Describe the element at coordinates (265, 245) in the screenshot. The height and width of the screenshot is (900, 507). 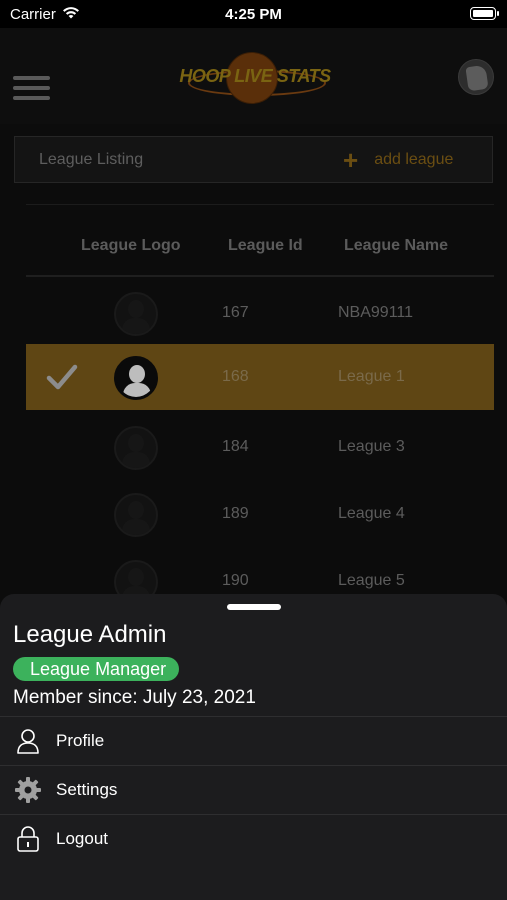
I see `column-header-id: League Id` at that location.